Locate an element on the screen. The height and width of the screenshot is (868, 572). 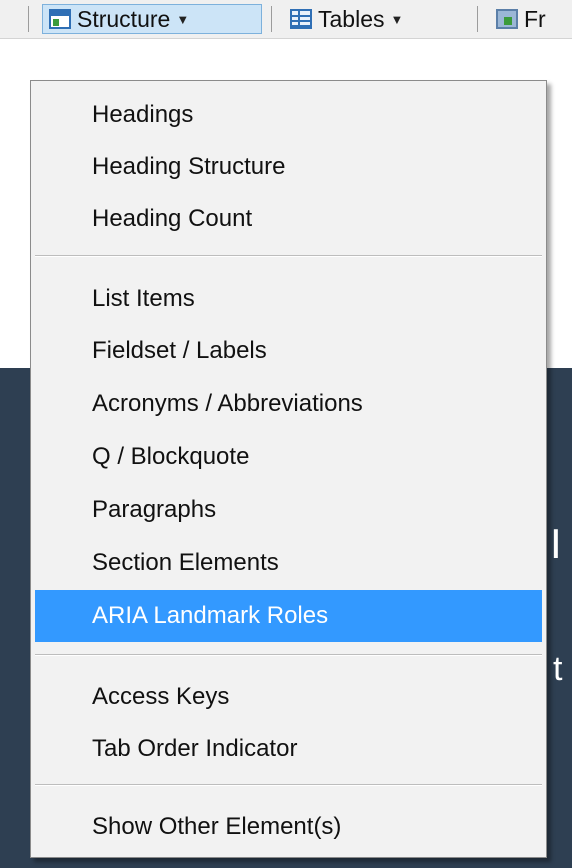
menu-item-tab-order-indicator: Tab Order Indicator is located at coordinates (288, 749).